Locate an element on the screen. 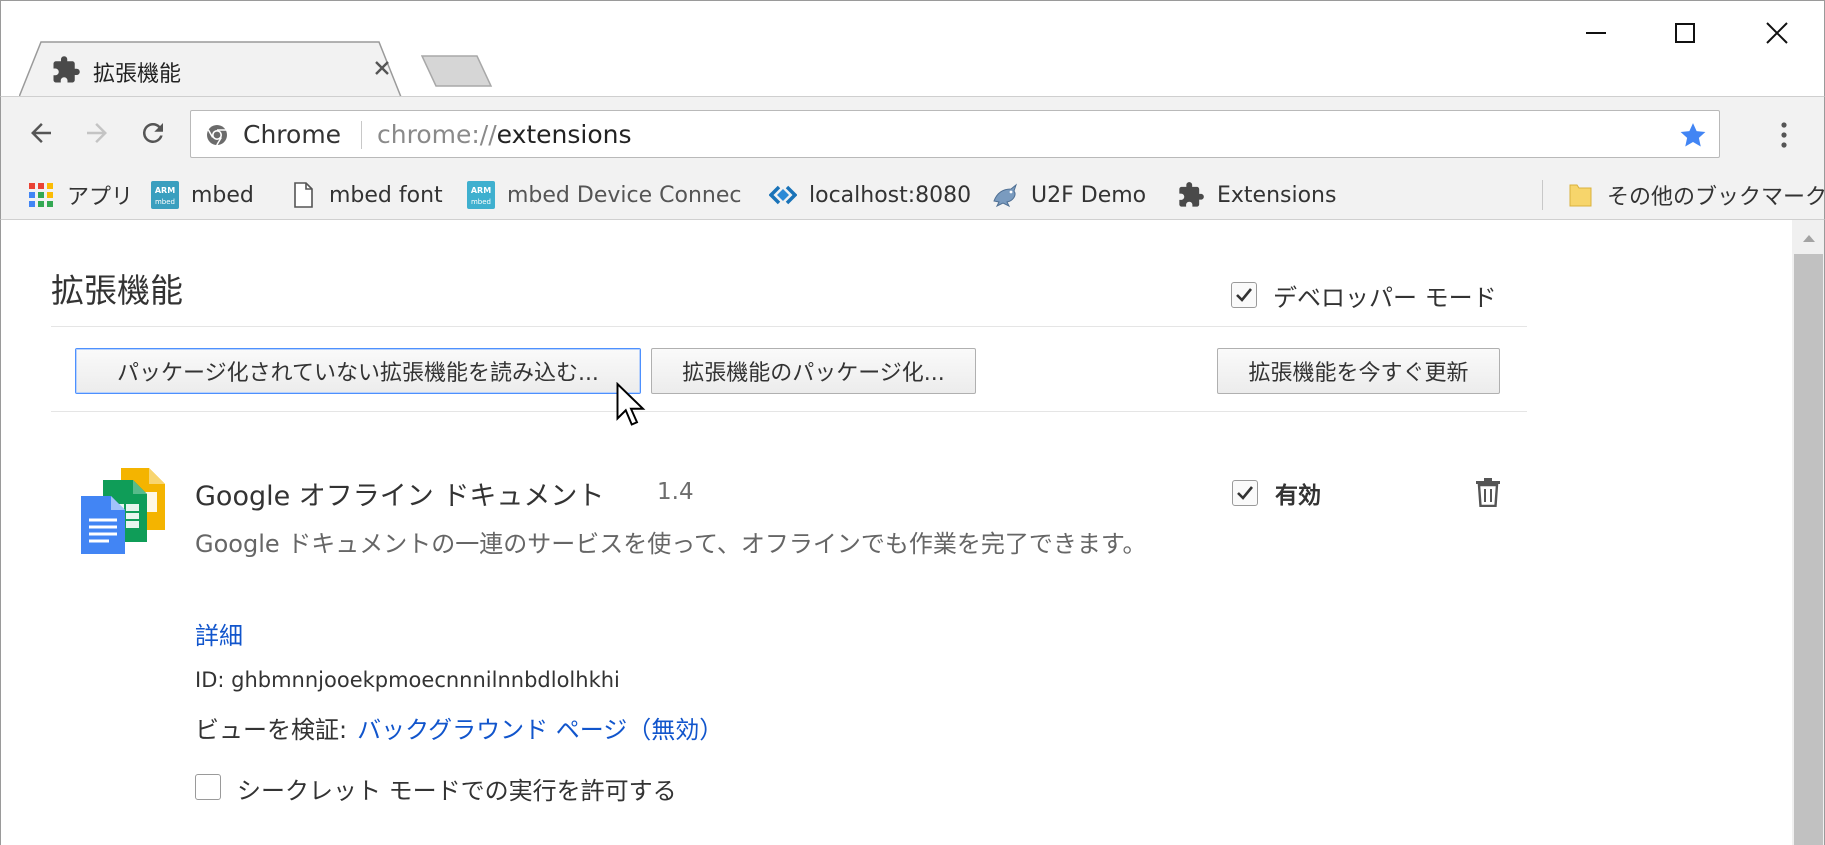  dragon-icon is located at coordinates (1005, 195).